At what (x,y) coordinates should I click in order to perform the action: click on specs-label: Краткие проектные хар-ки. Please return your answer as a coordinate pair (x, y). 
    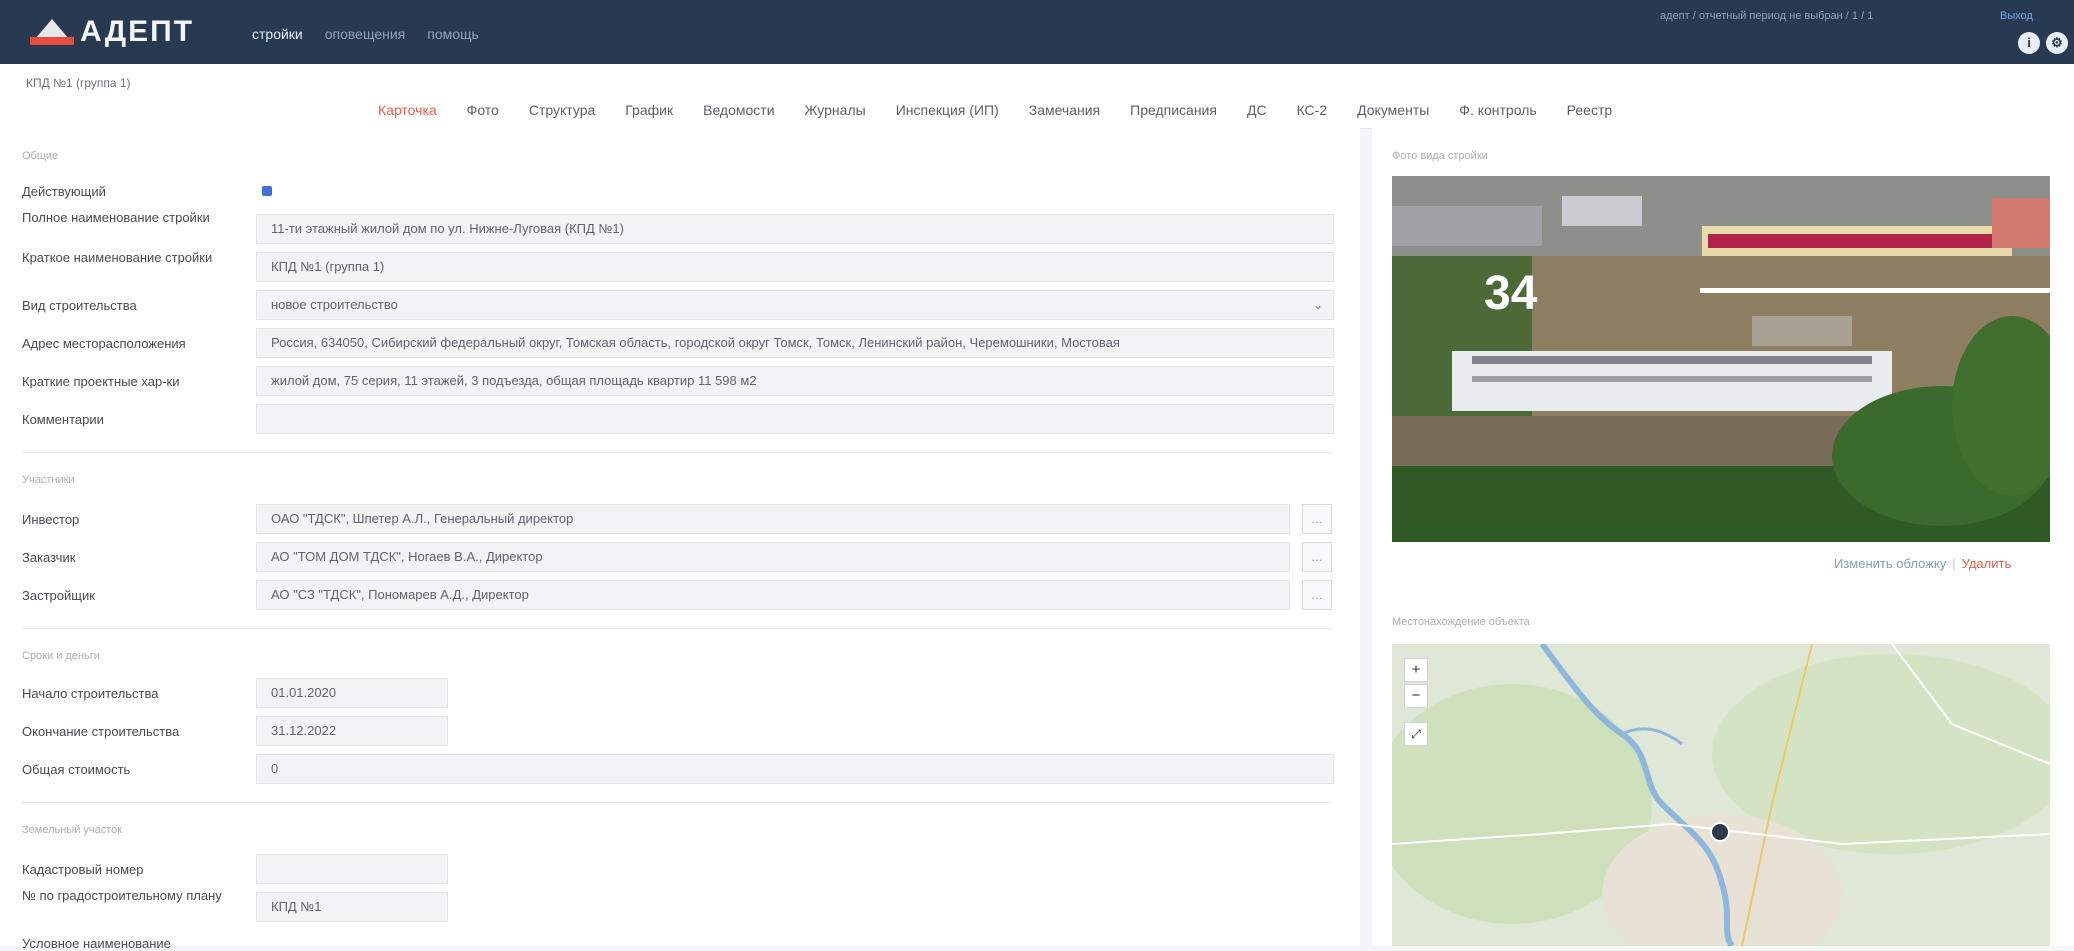
    Looking at the image, I should click on (101, 381).